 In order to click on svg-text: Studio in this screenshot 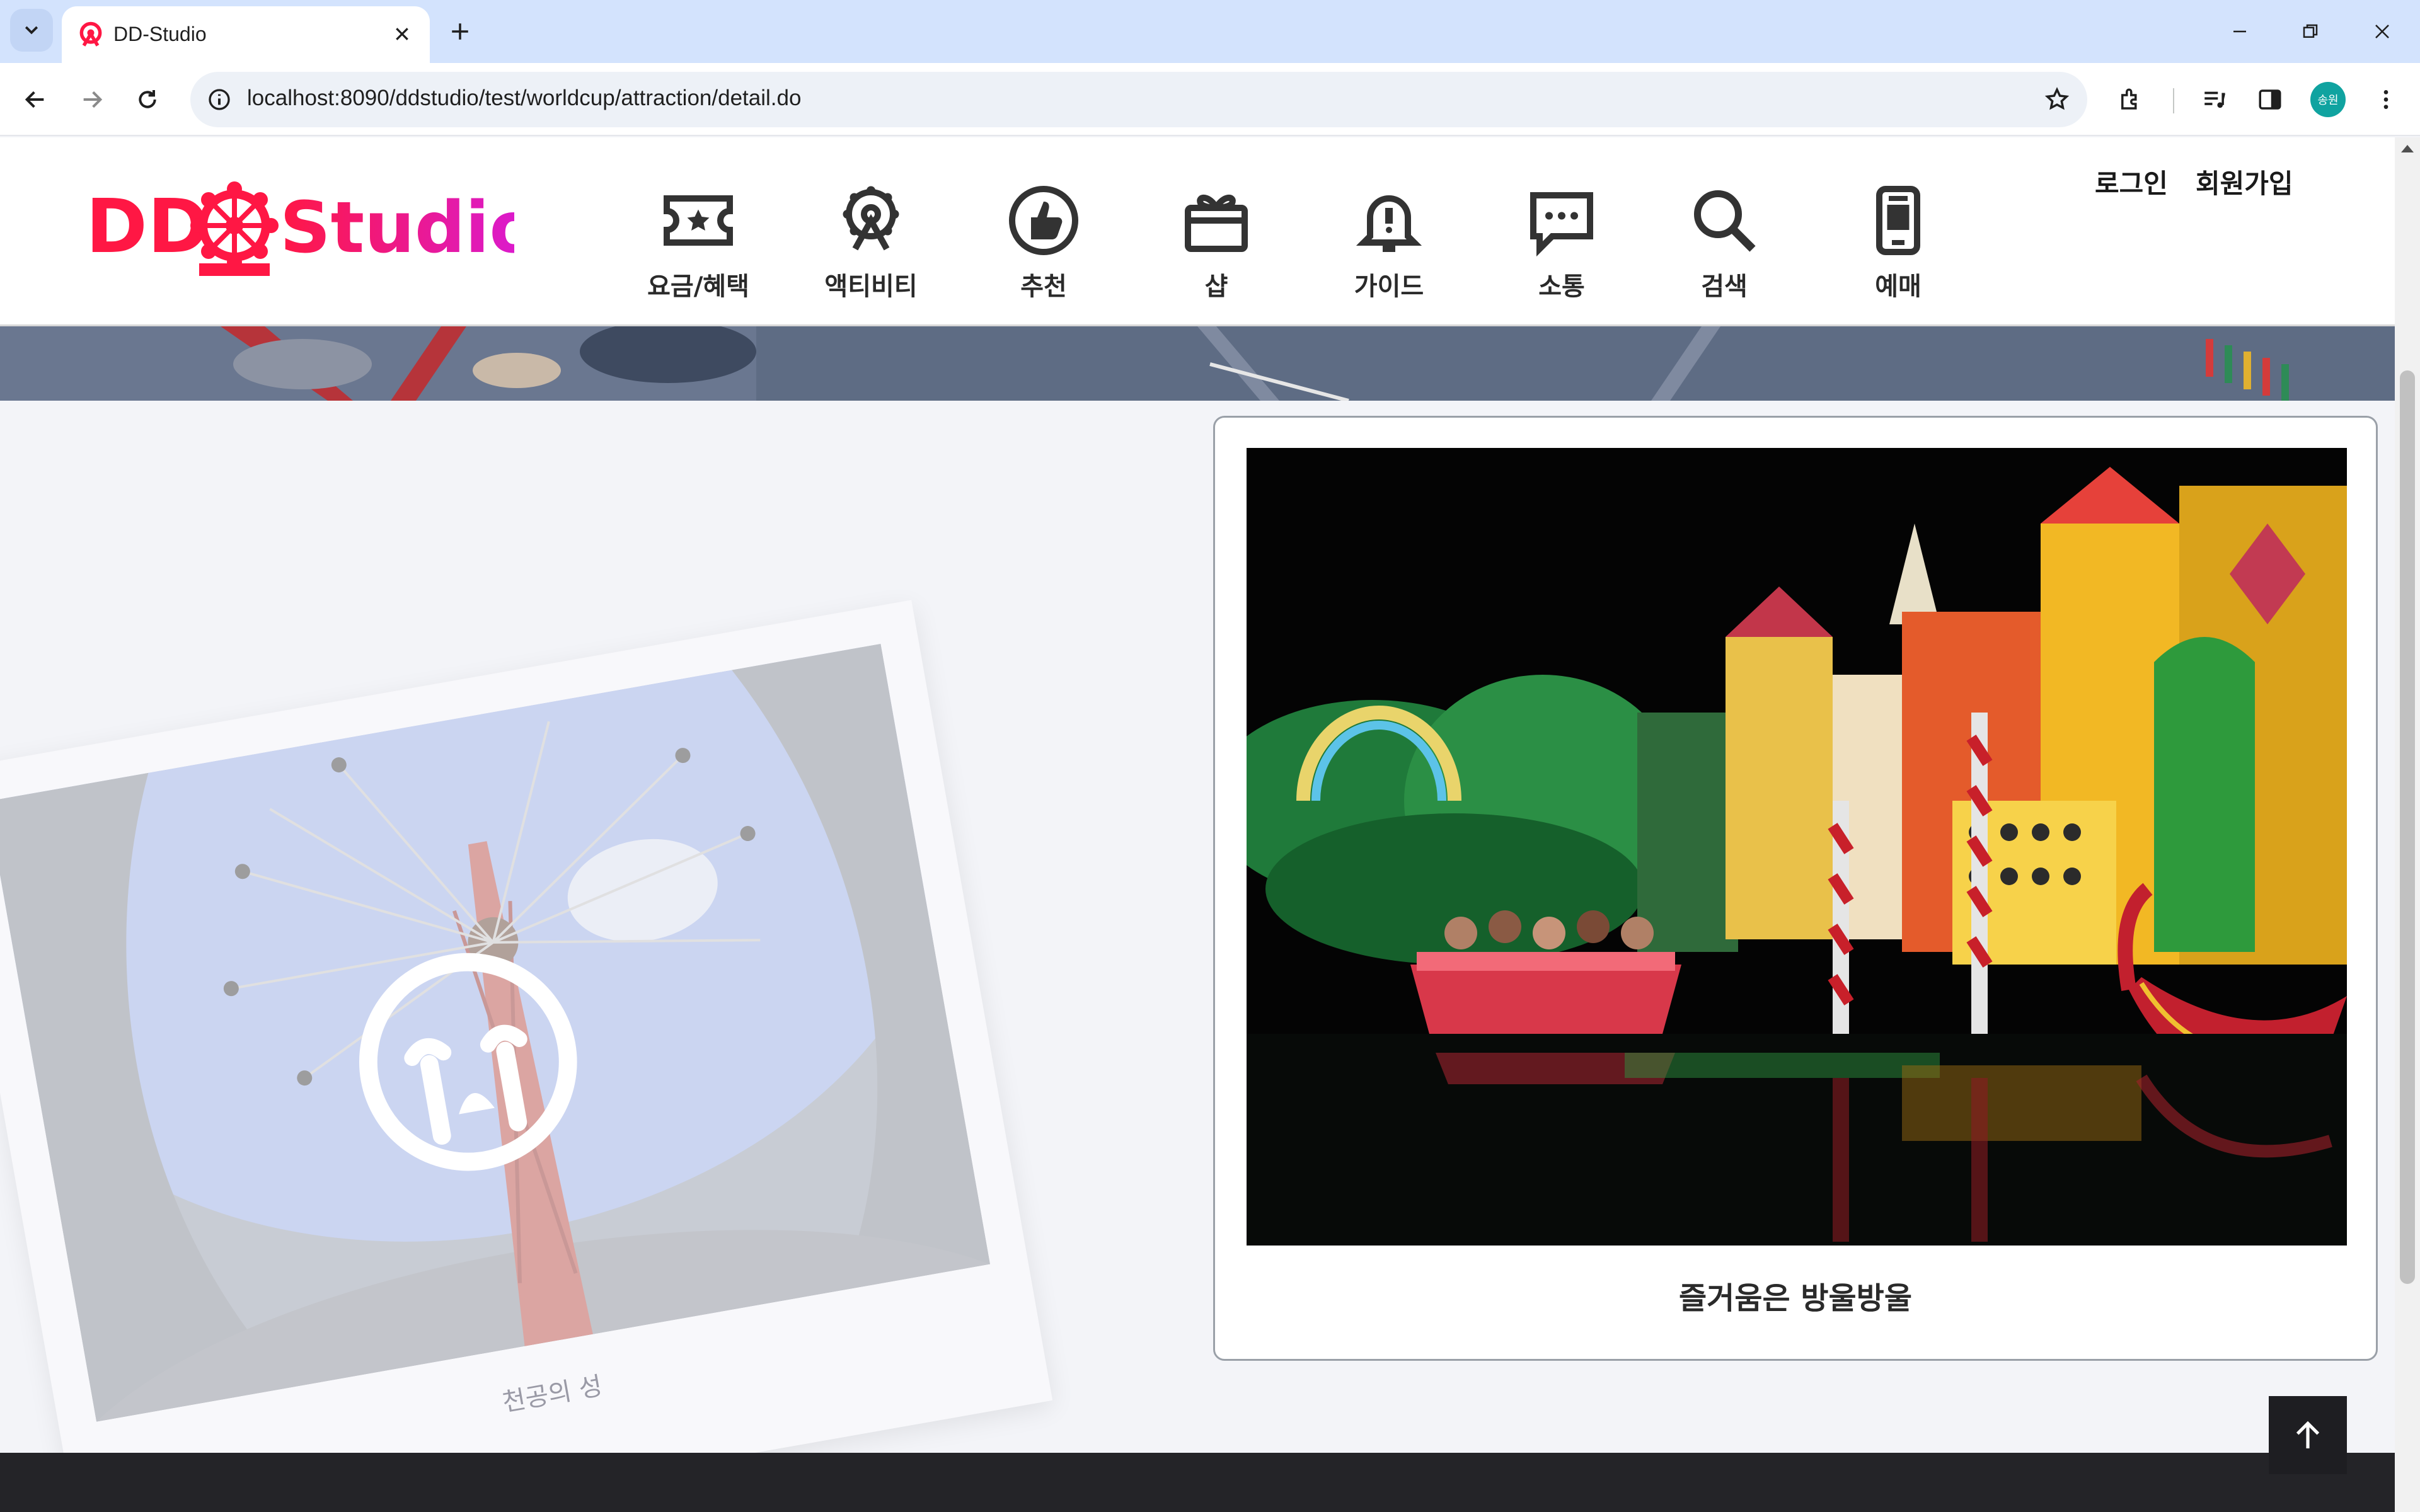, I will do `click(397, 228)`.